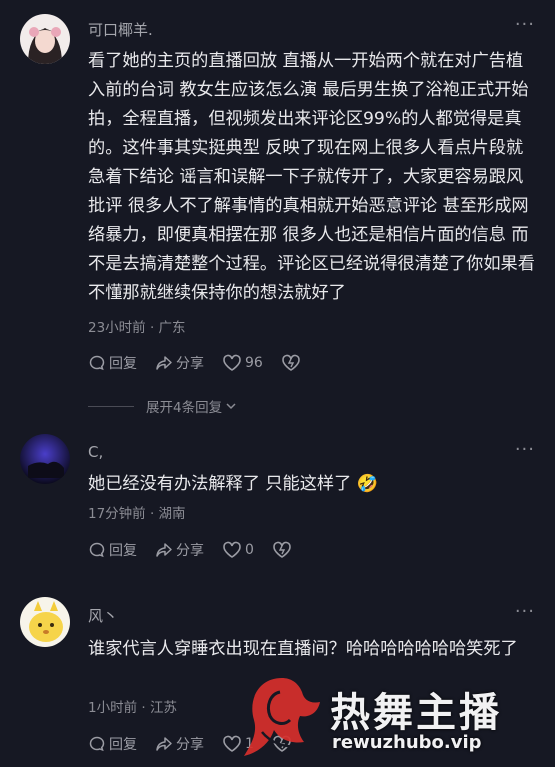  I want to click on comment-text: 她已经没有办法解释了 只能这样了 🤣, so click(233, 484).